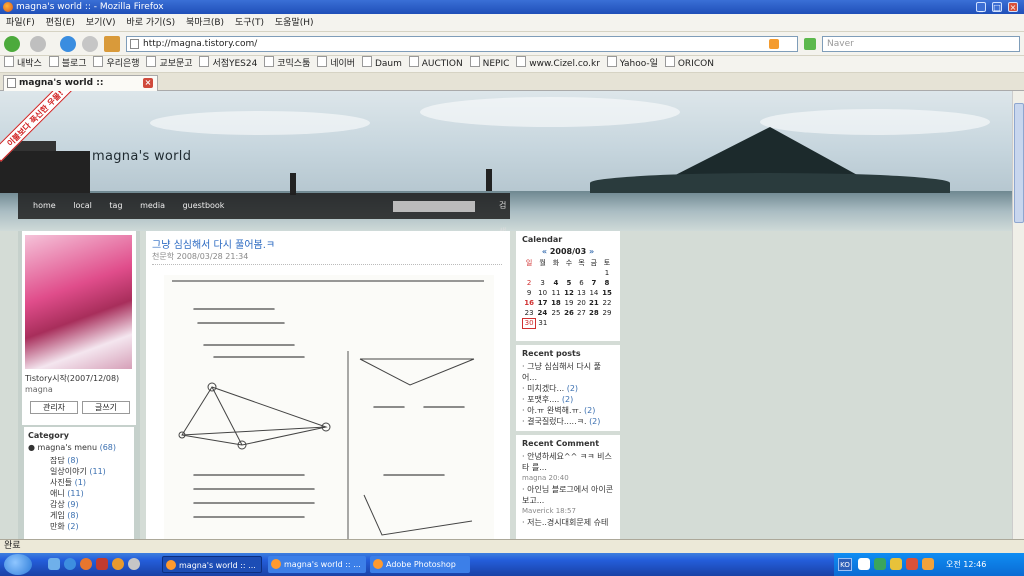 Image resolution: width=1024 pixels, height=576 pixels. I want to click on menu-view: 보기(V), so click(101, 23).